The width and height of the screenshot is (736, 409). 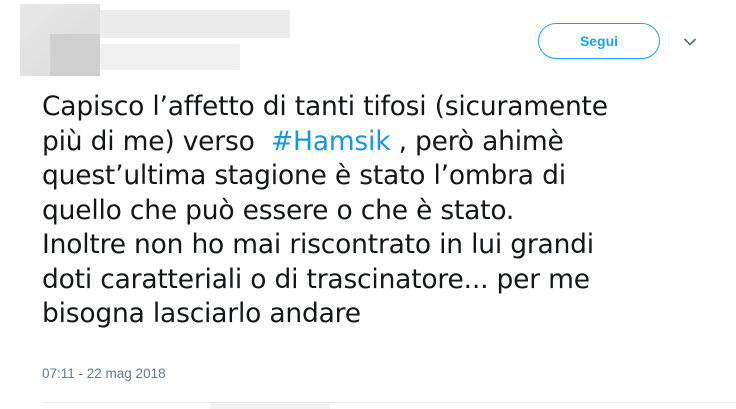 What do you see at coordinates (104, 373) in the screenshot?
I see `tweet-timestamp: 07:11 - 22 mag 2018` at bounding box center [104, 373].